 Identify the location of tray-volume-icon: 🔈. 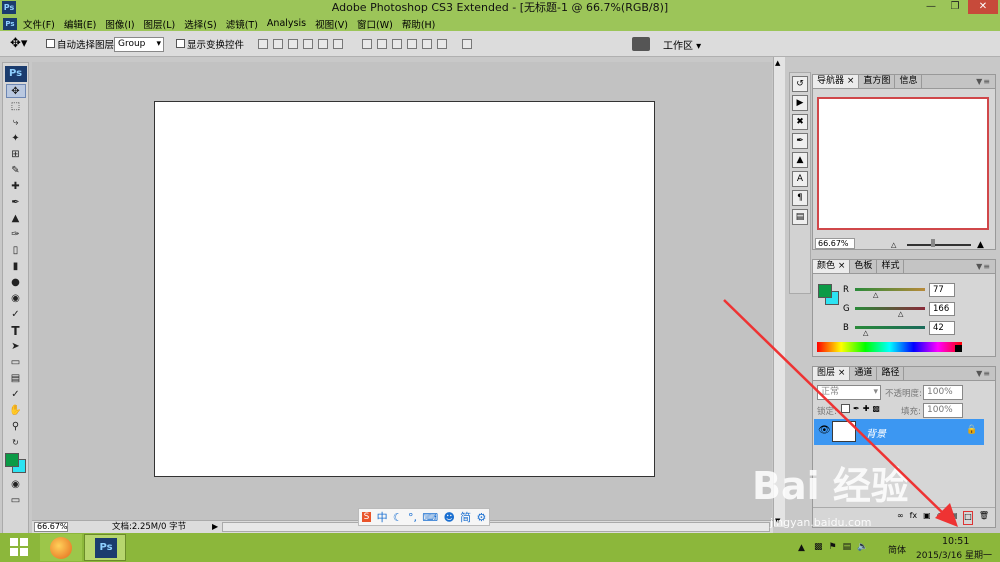
(862, 547).